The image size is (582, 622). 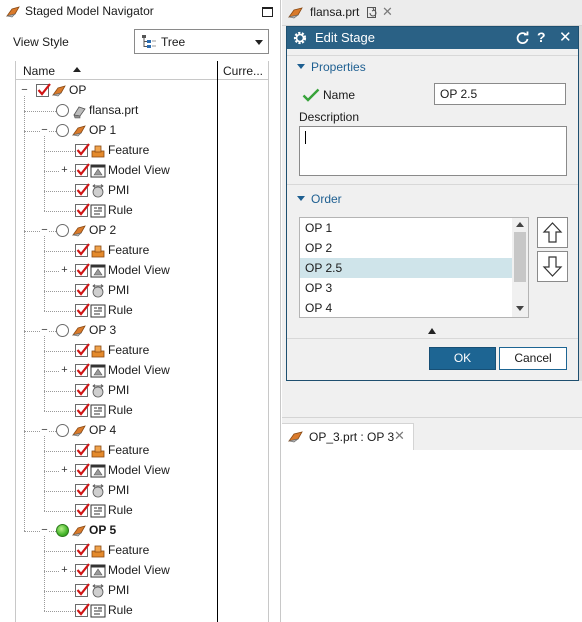 What do you see at coordinates (552, 232) in the screenshot?
I see `move-up-button` at bounding box center [552, 232].